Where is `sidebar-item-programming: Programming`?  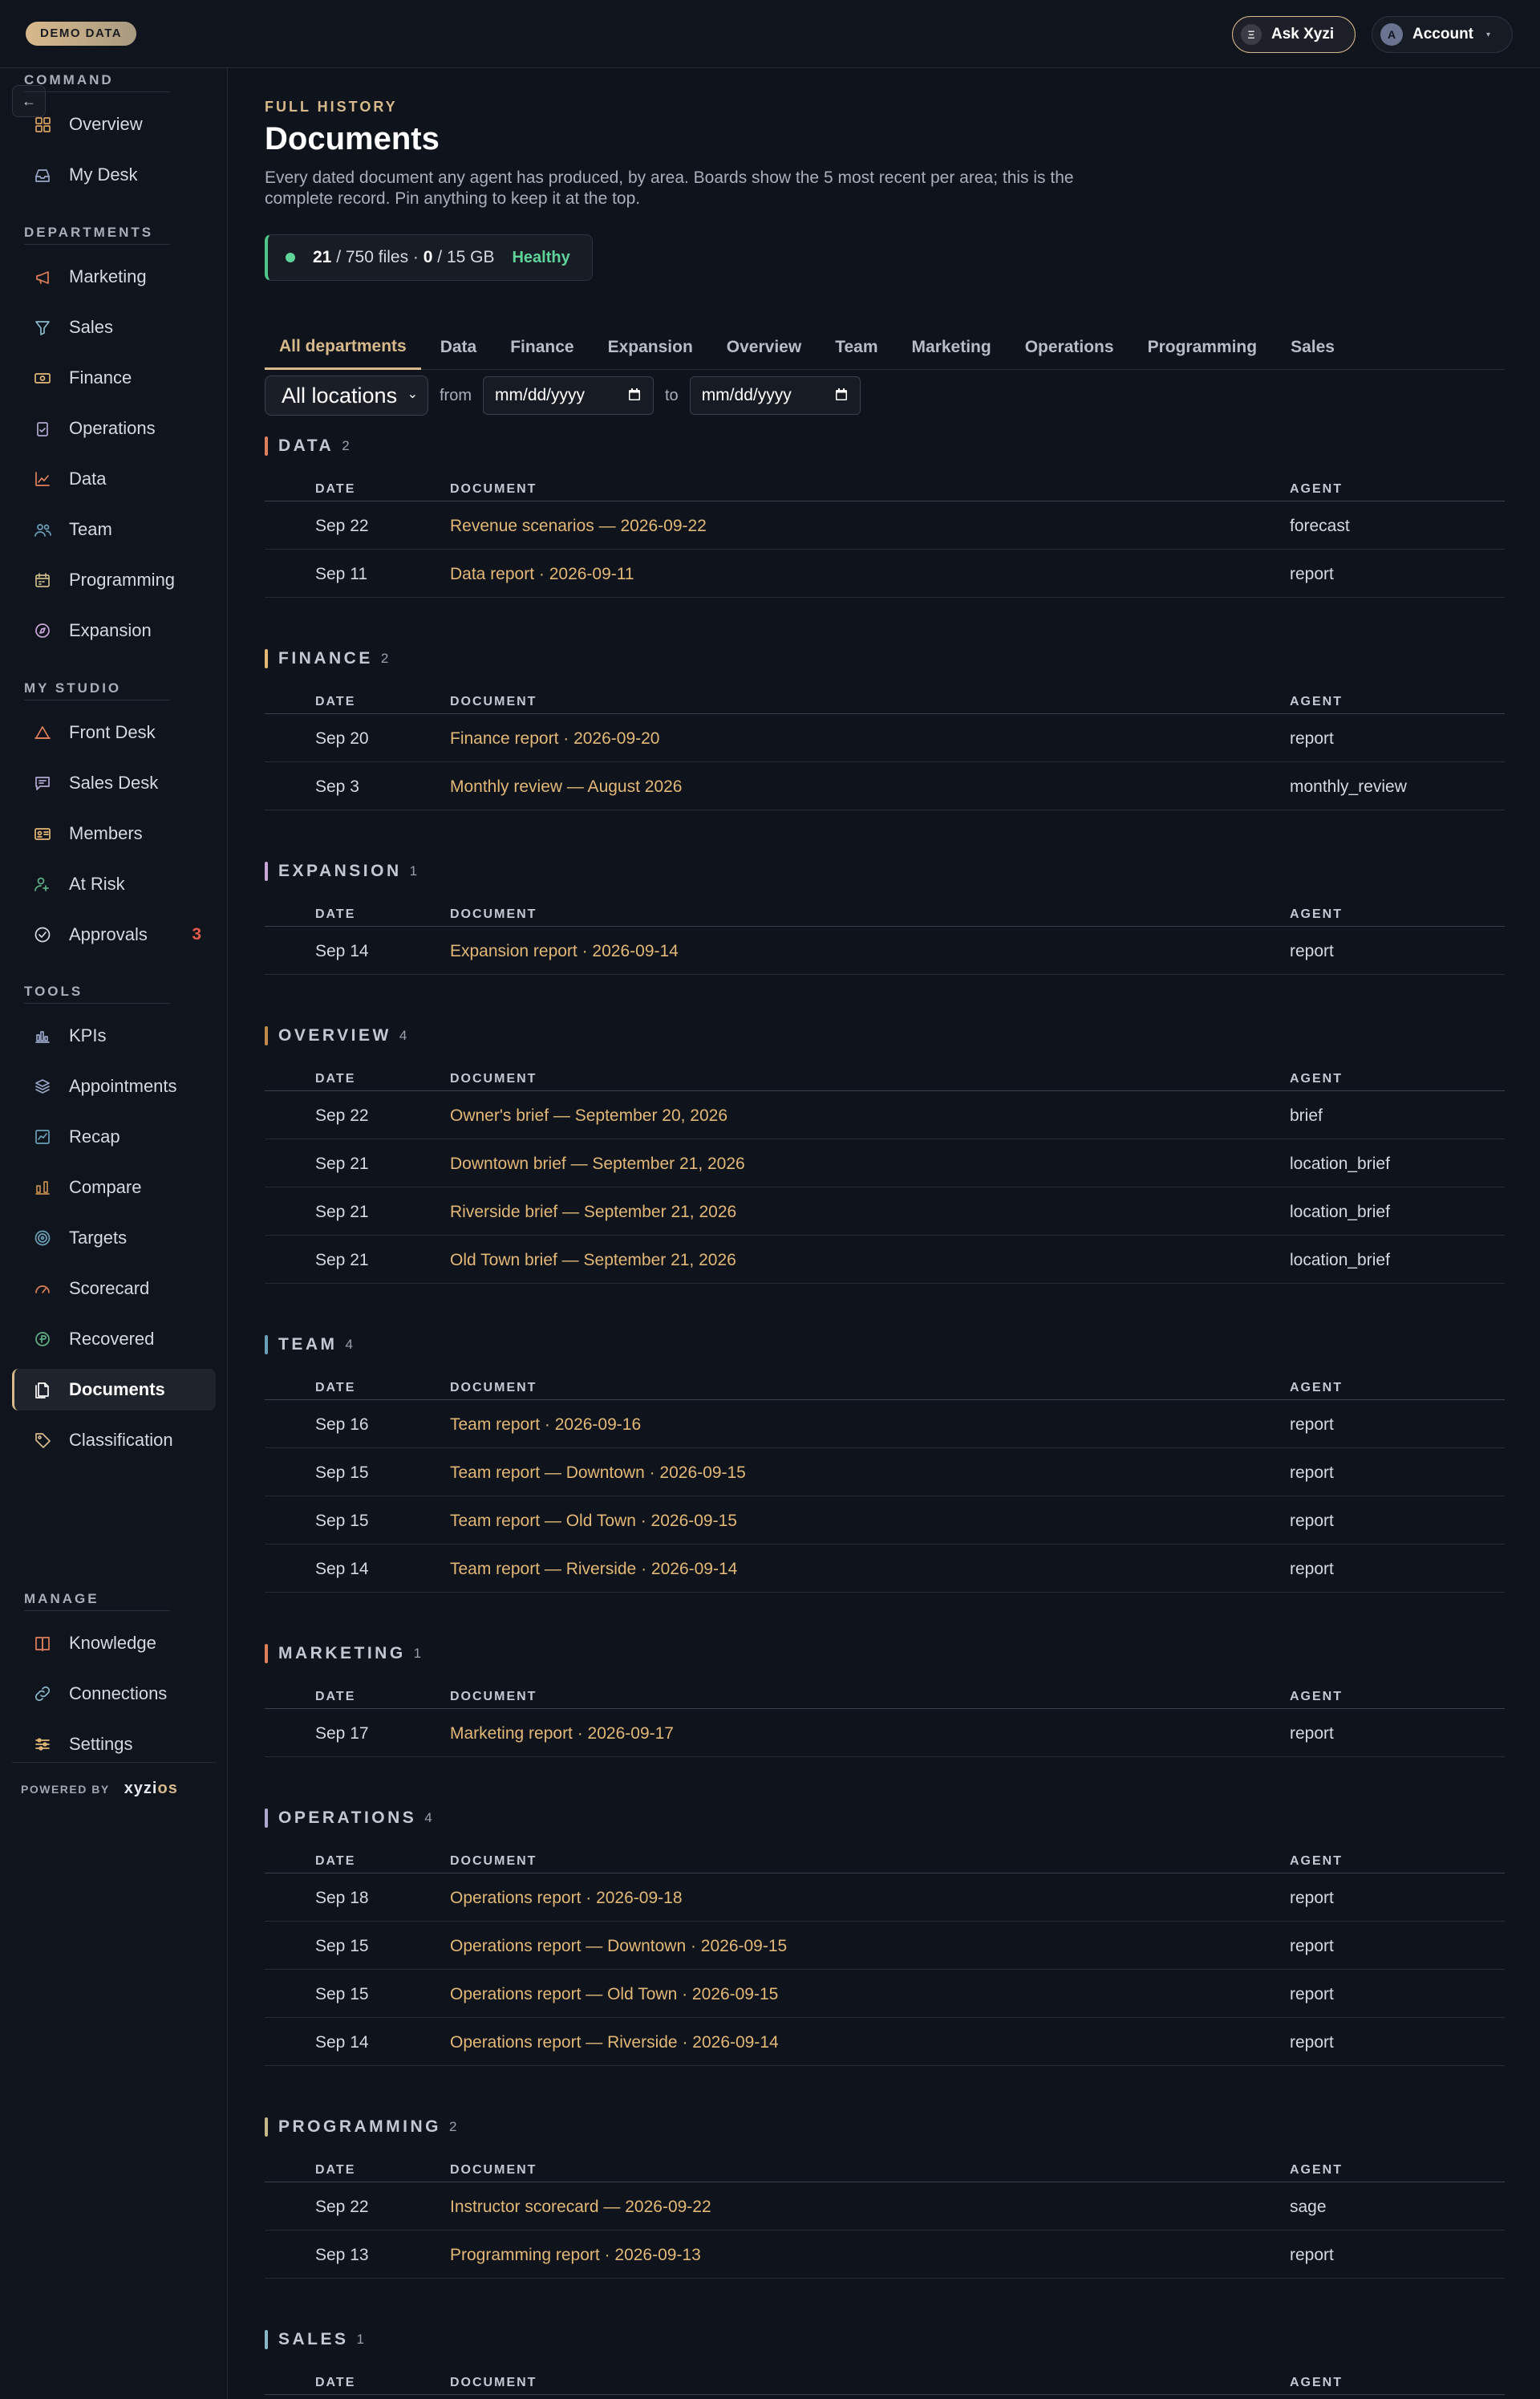
sidebar-item-programming: Programming is located at coordinates (114, 580).